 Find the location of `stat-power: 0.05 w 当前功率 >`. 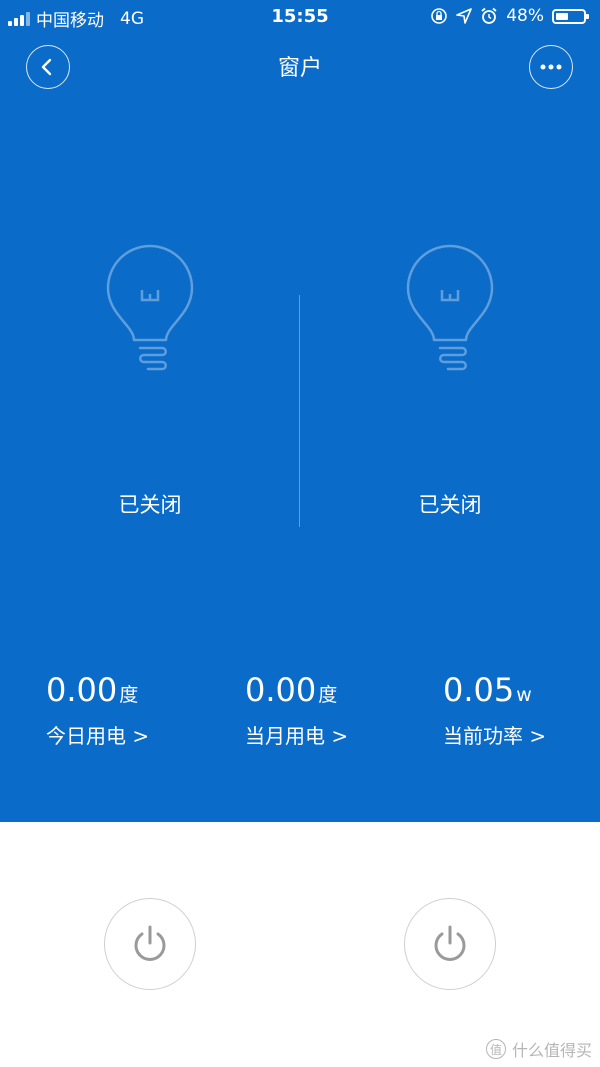

stat-power: 0.05 w 当前功率 > is located at coordinates (494, 709).